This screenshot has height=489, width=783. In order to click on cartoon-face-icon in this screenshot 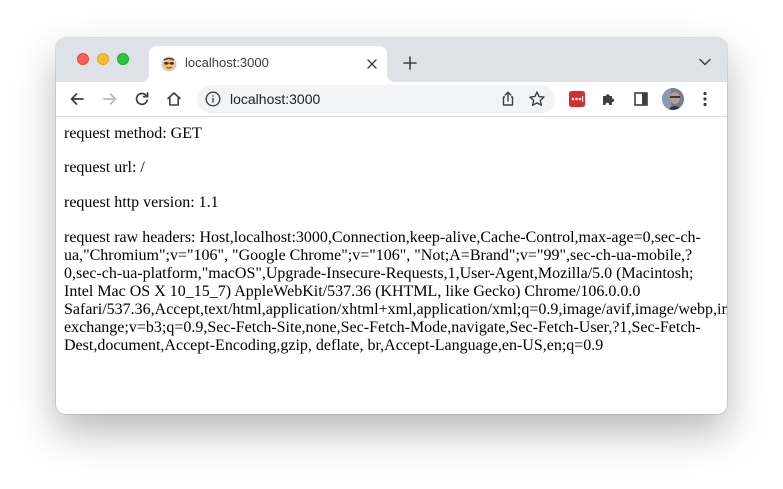, I will do `click(169, 64)`.